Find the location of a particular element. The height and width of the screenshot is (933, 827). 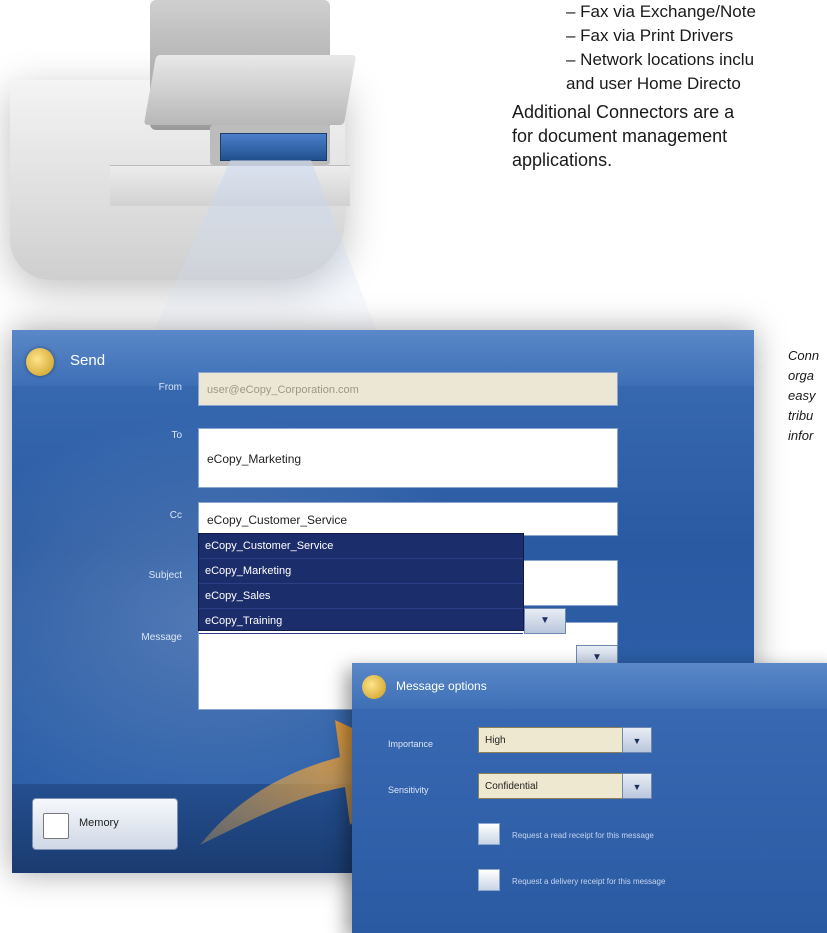

dropdown-option: eCopy_Sales is located at coordinates (361, 596).